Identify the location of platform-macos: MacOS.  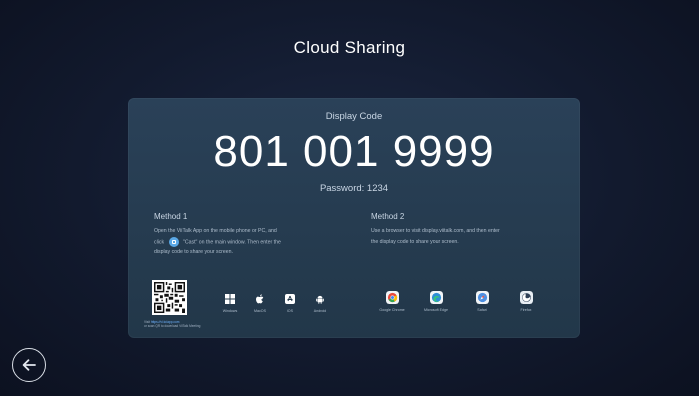
(260, 303).